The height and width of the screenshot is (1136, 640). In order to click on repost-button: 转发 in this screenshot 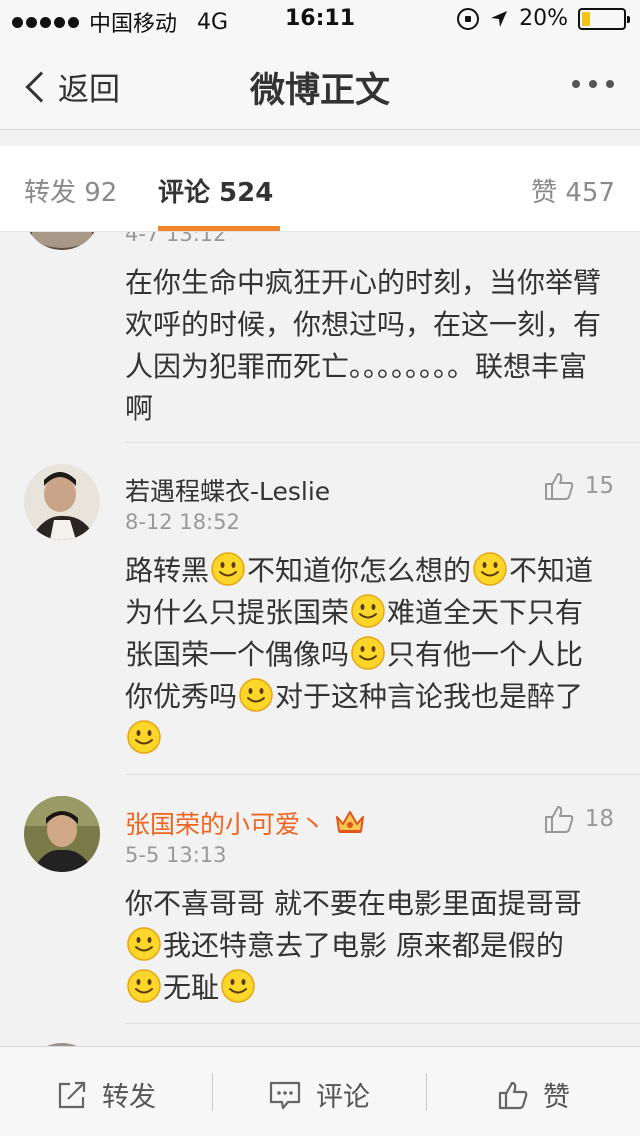, I will do `click(106, 1094)`.